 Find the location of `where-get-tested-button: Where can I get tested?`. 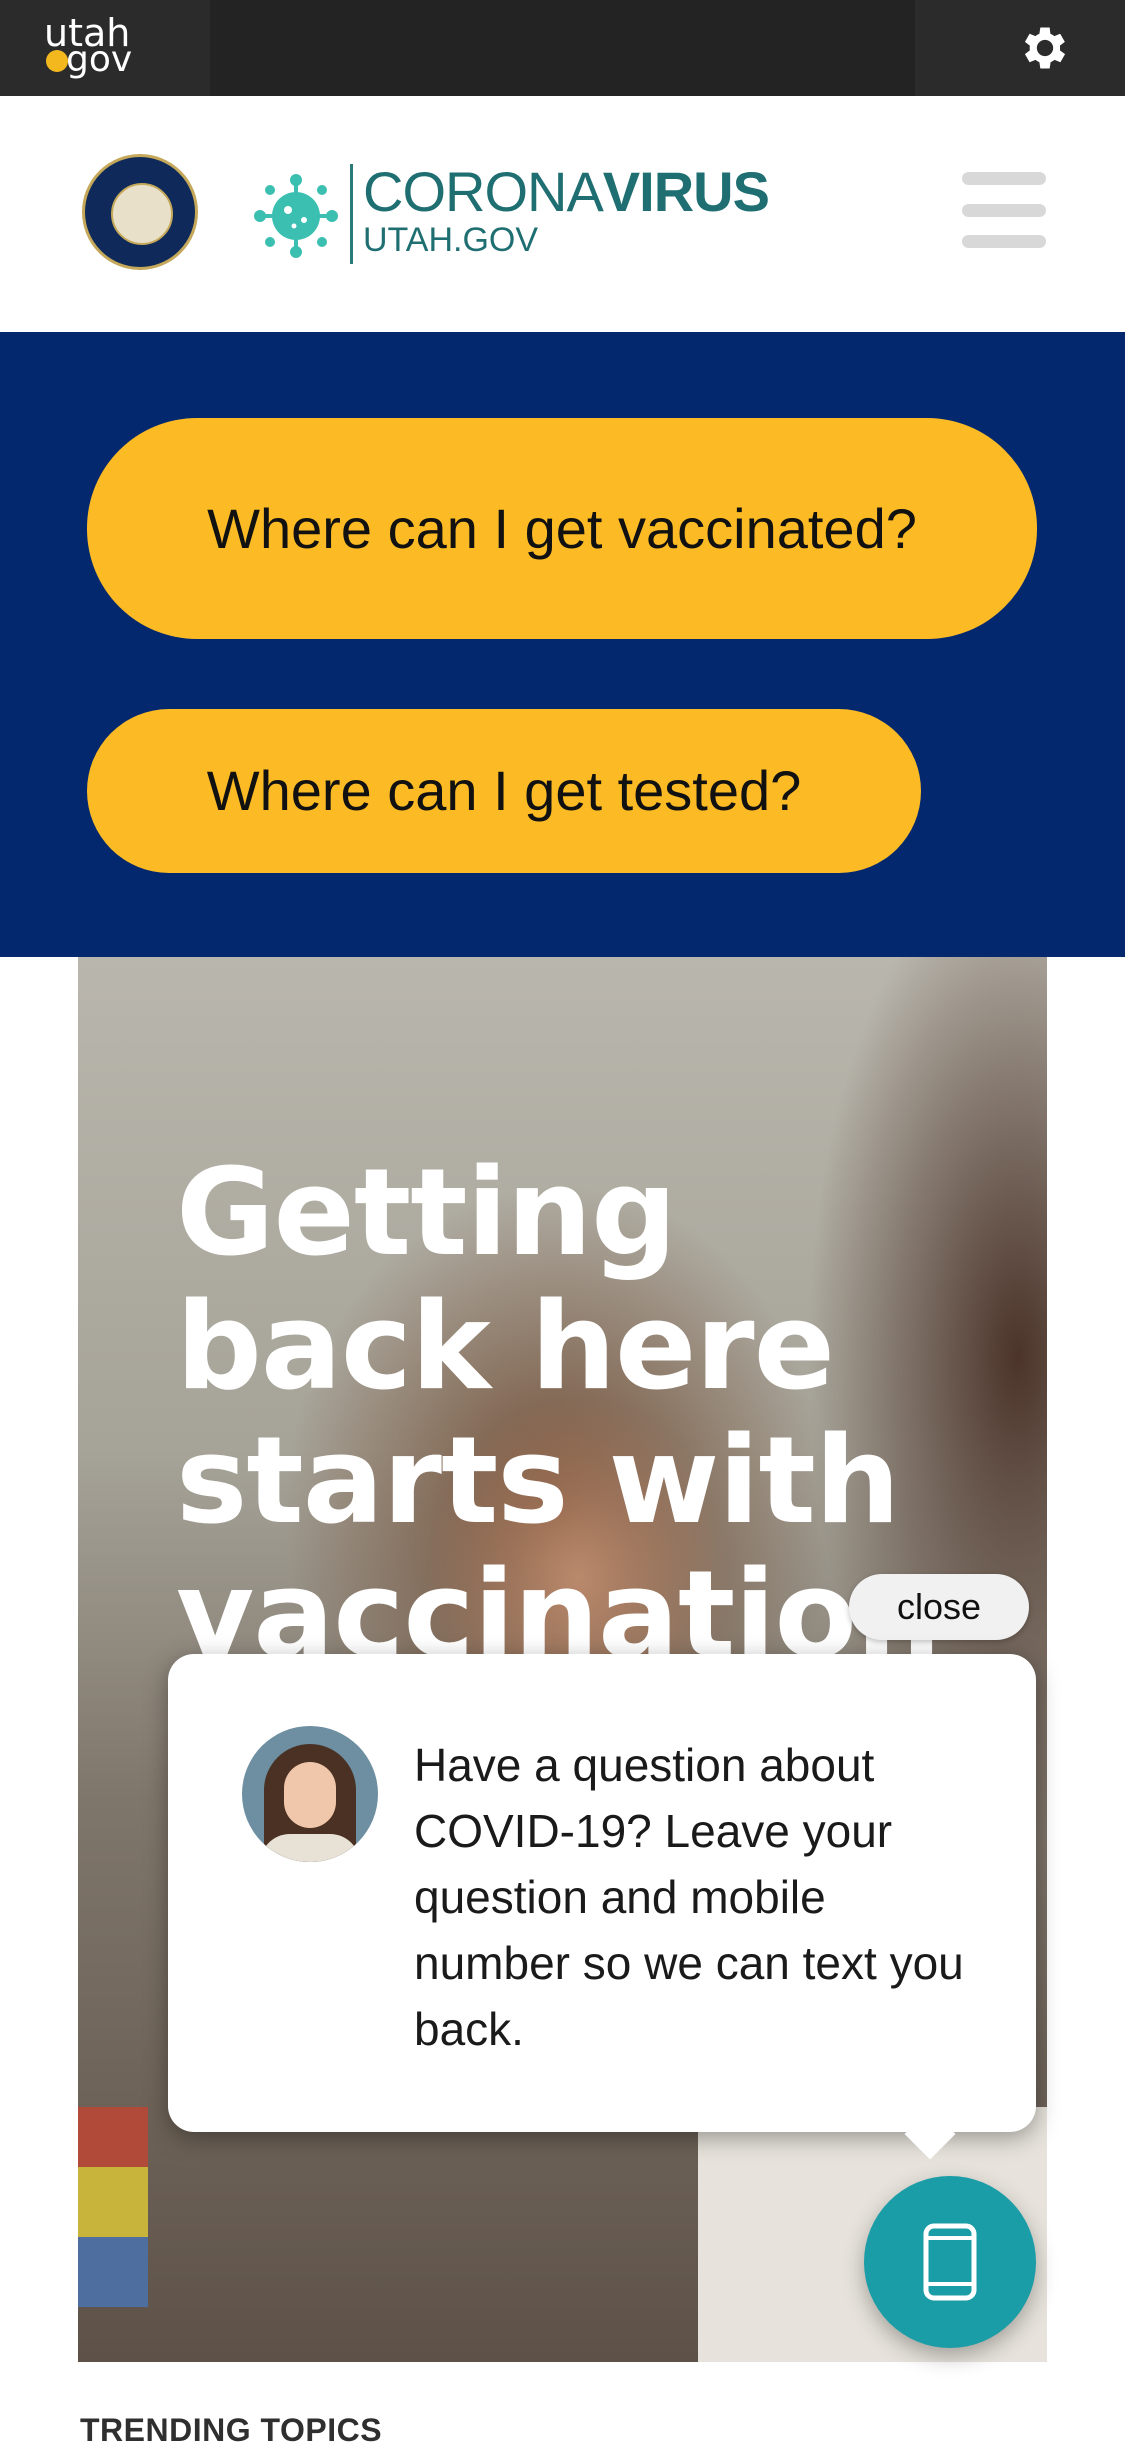

where-get-tested-button: Where can I get tested? is located at coordinates (504, 791).